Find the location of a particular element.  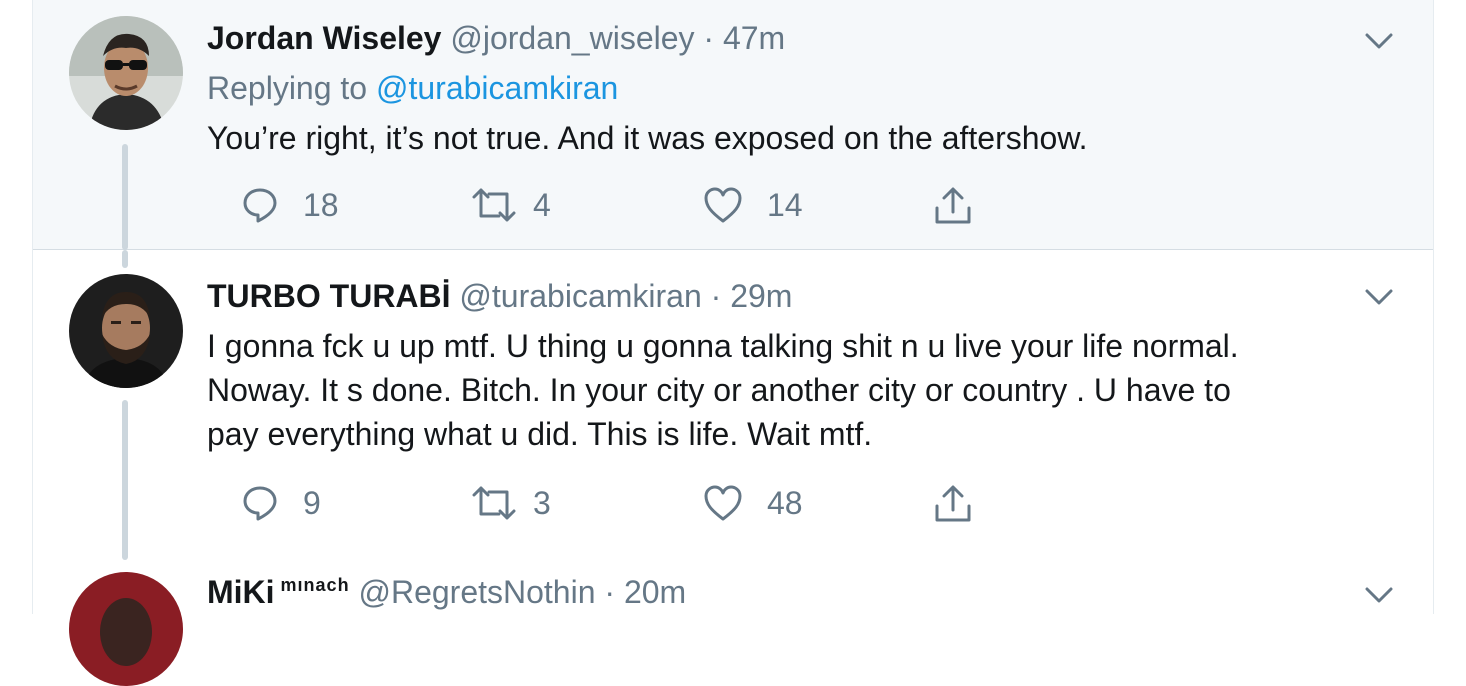

retweet-button: 3 is located at coordinates (511, 503).